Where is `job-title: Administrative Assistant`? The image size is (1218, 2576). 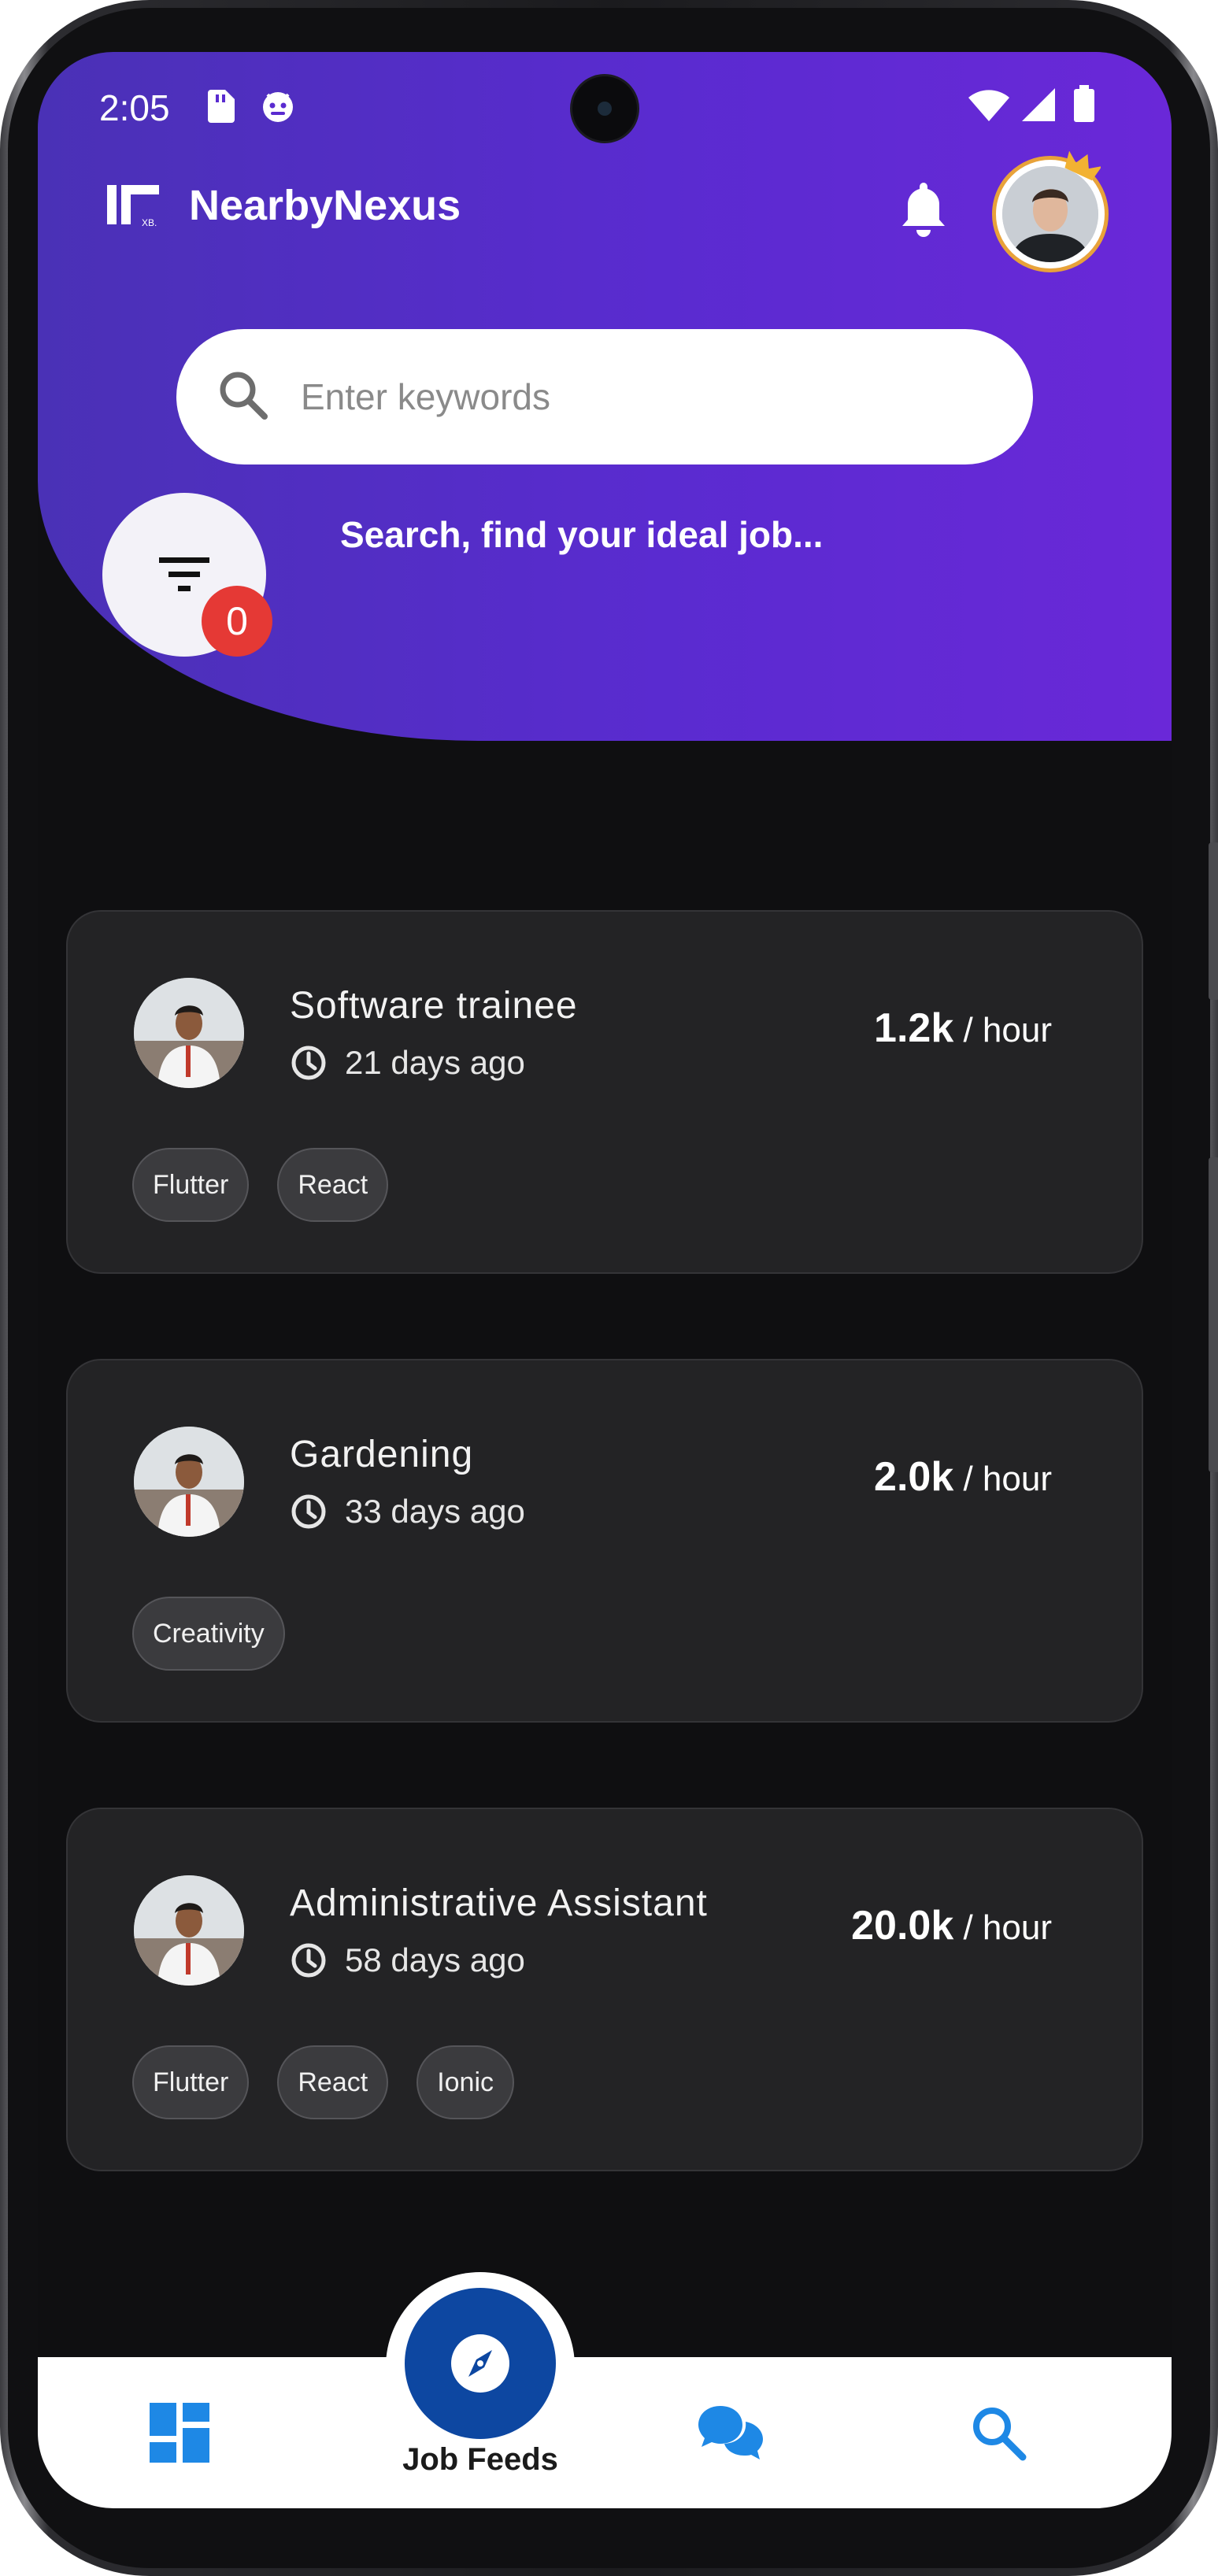 job-title: Administrative Assistant is located at coordinates (499, 1903).